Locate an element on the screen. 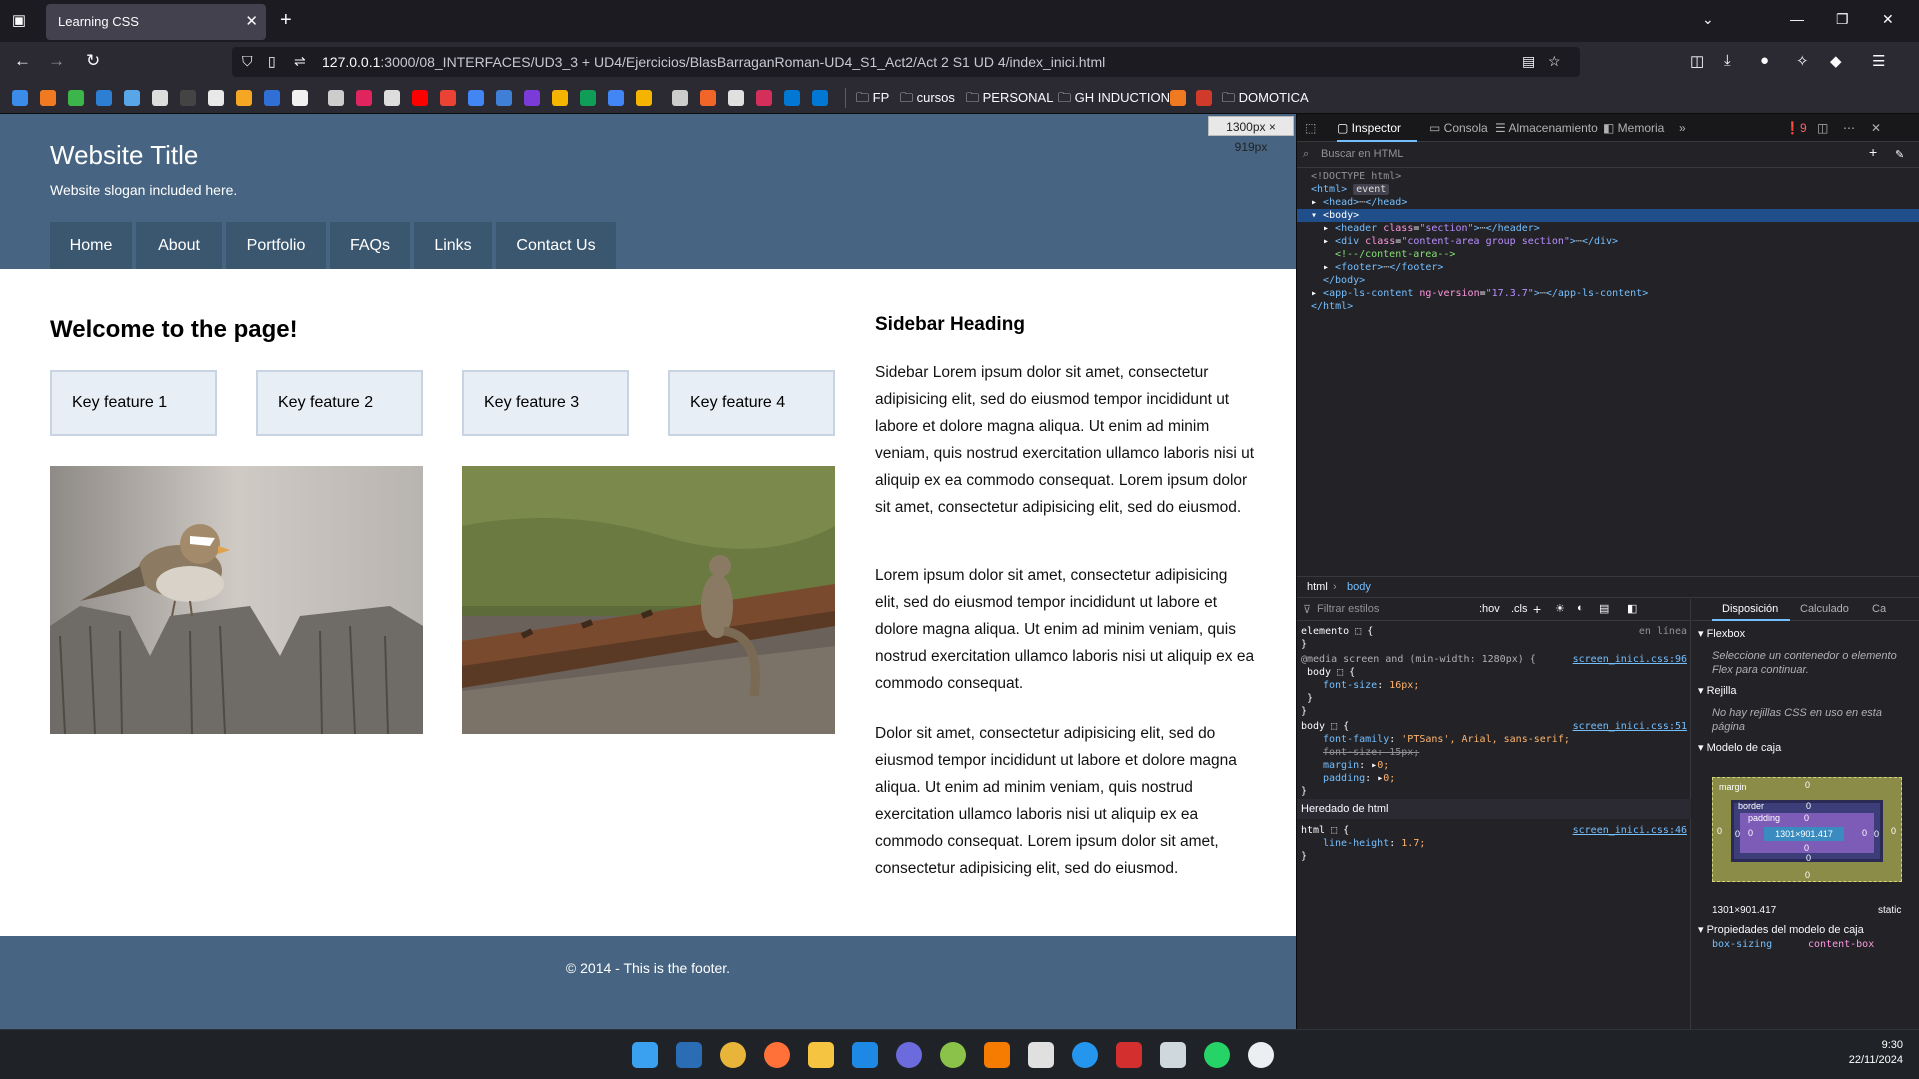 Image resolution: width=1919 pixels, height=1079 pixels. tab-calculado: Calculado is located at coordinates (1824, 609).